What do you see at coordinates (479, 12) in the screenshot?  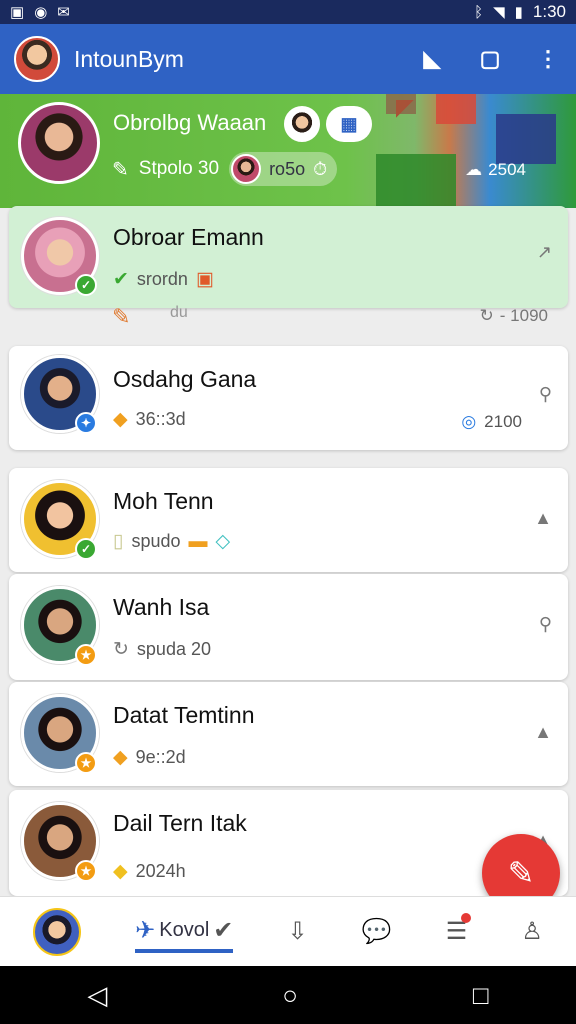 I see `bluetooth-icon: ᛒ` at bounding box center [479, 12].